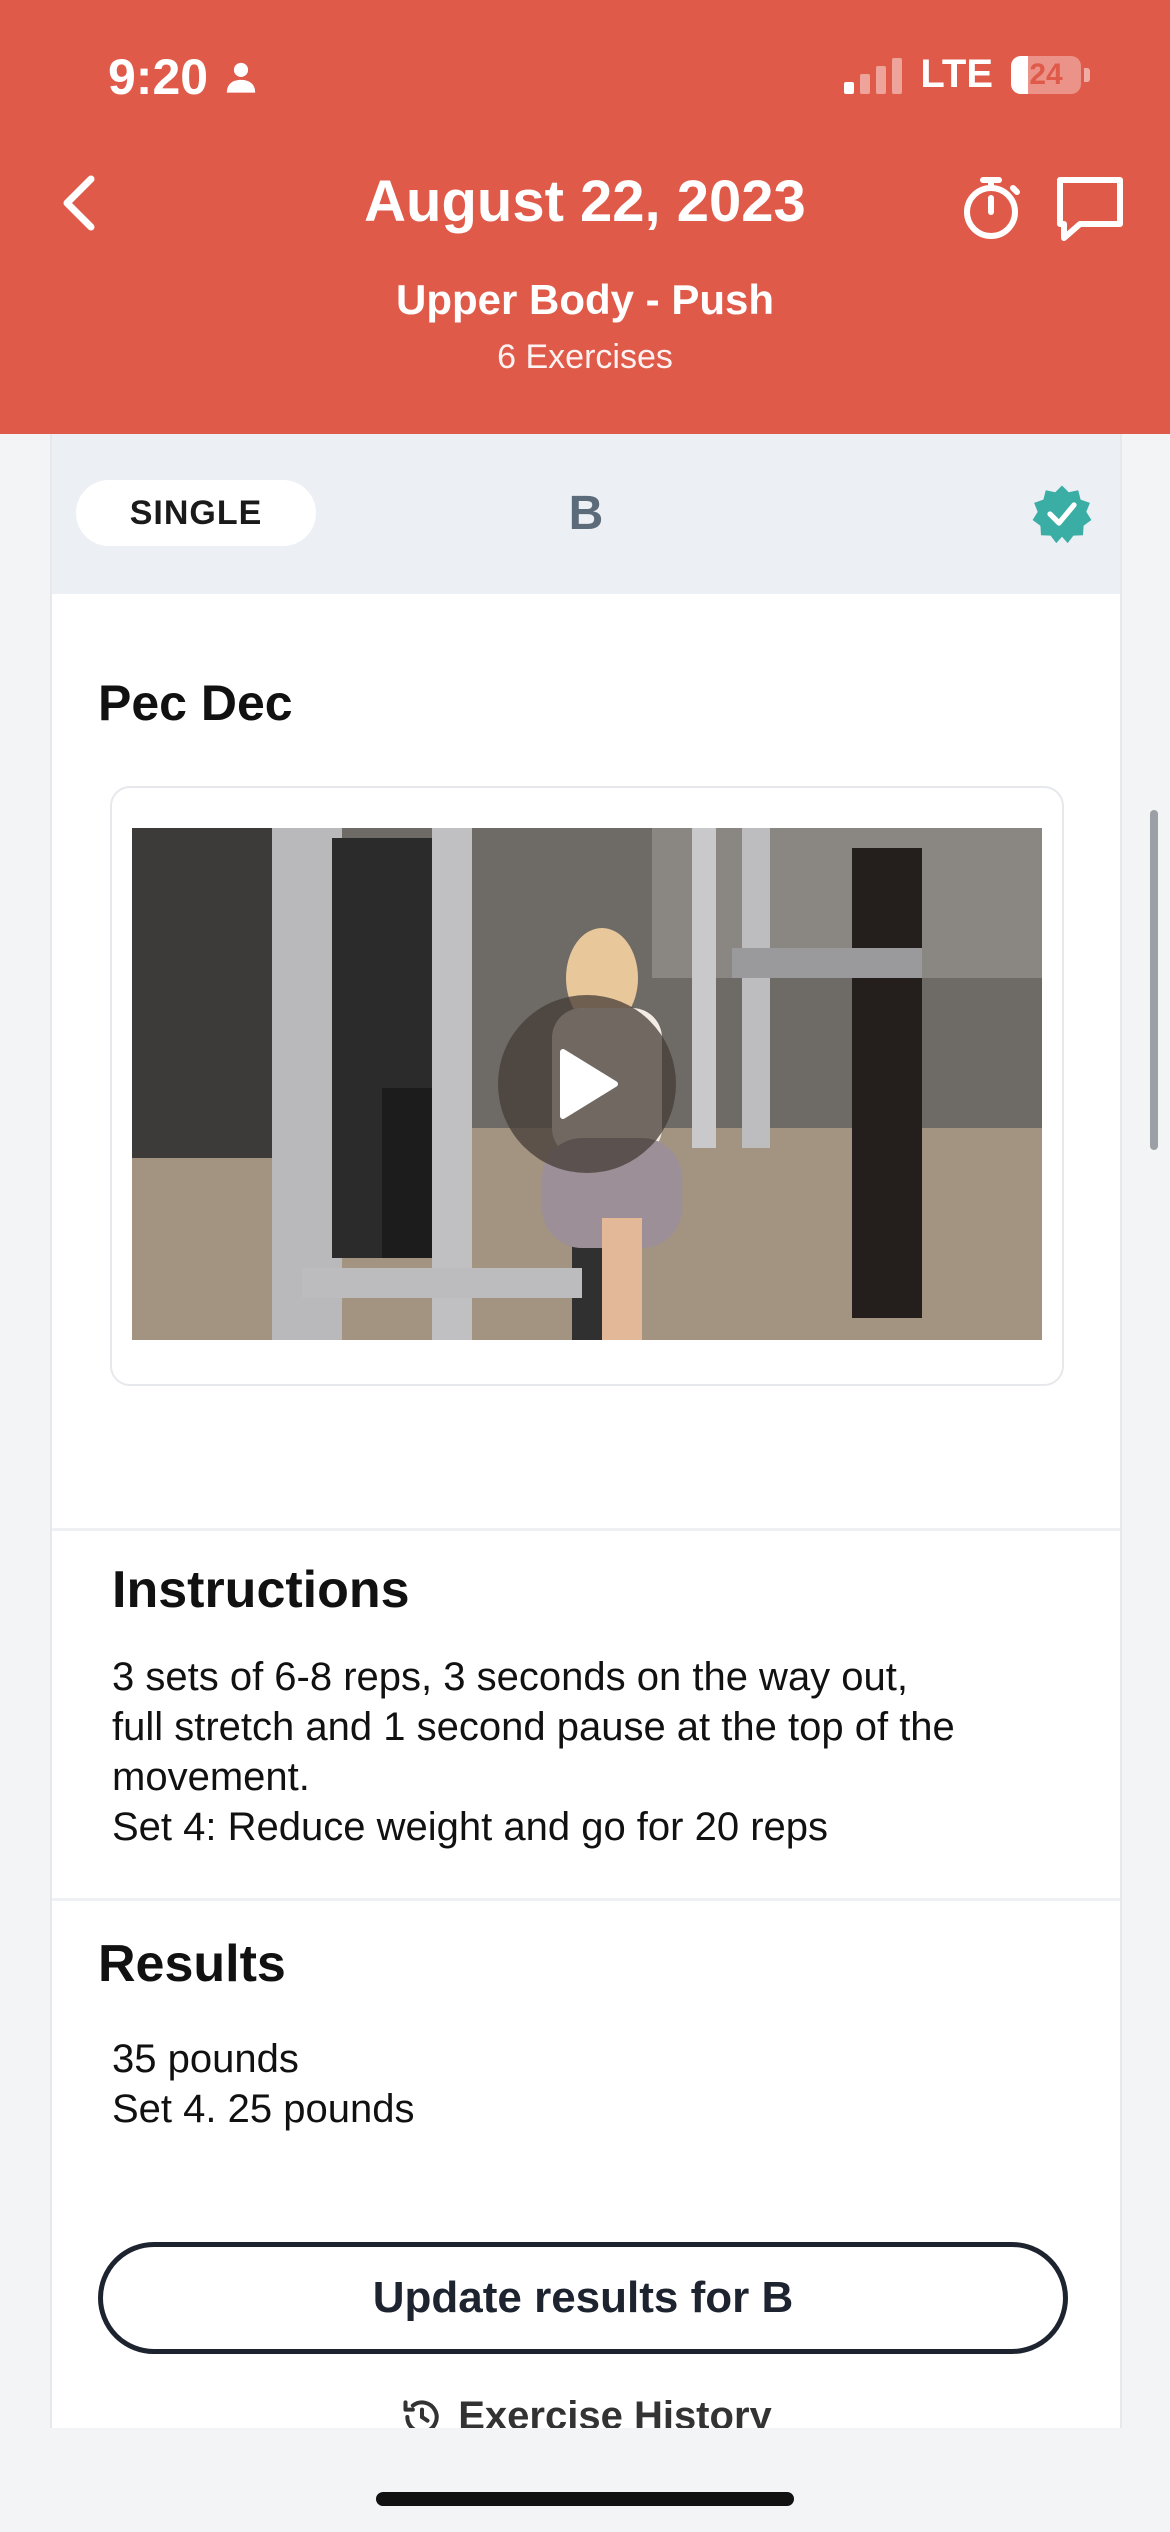 Image resolution: width=1170 pixels, height=2532 pixels. I want to click on chat-icon, so click(1090, 209).